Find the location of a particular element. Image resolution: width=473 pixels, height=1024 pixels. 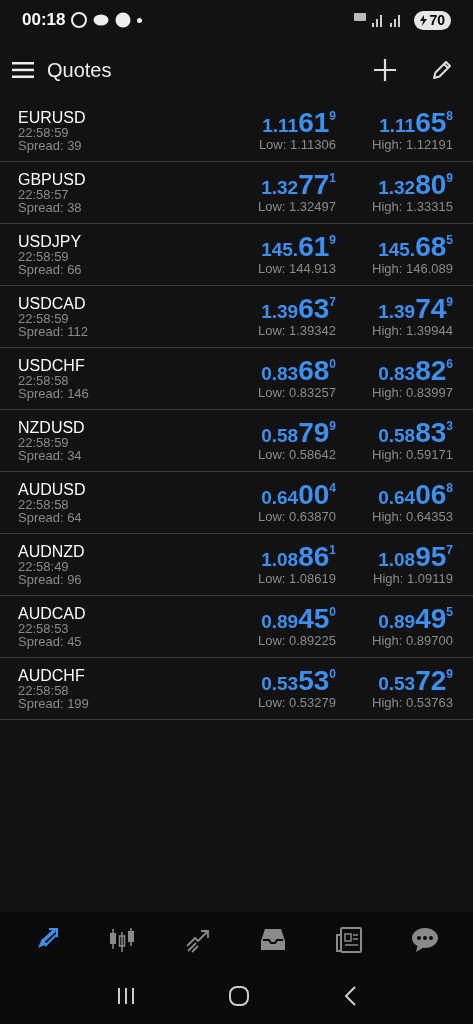

menu-icon is located at coordinates (23, 70).